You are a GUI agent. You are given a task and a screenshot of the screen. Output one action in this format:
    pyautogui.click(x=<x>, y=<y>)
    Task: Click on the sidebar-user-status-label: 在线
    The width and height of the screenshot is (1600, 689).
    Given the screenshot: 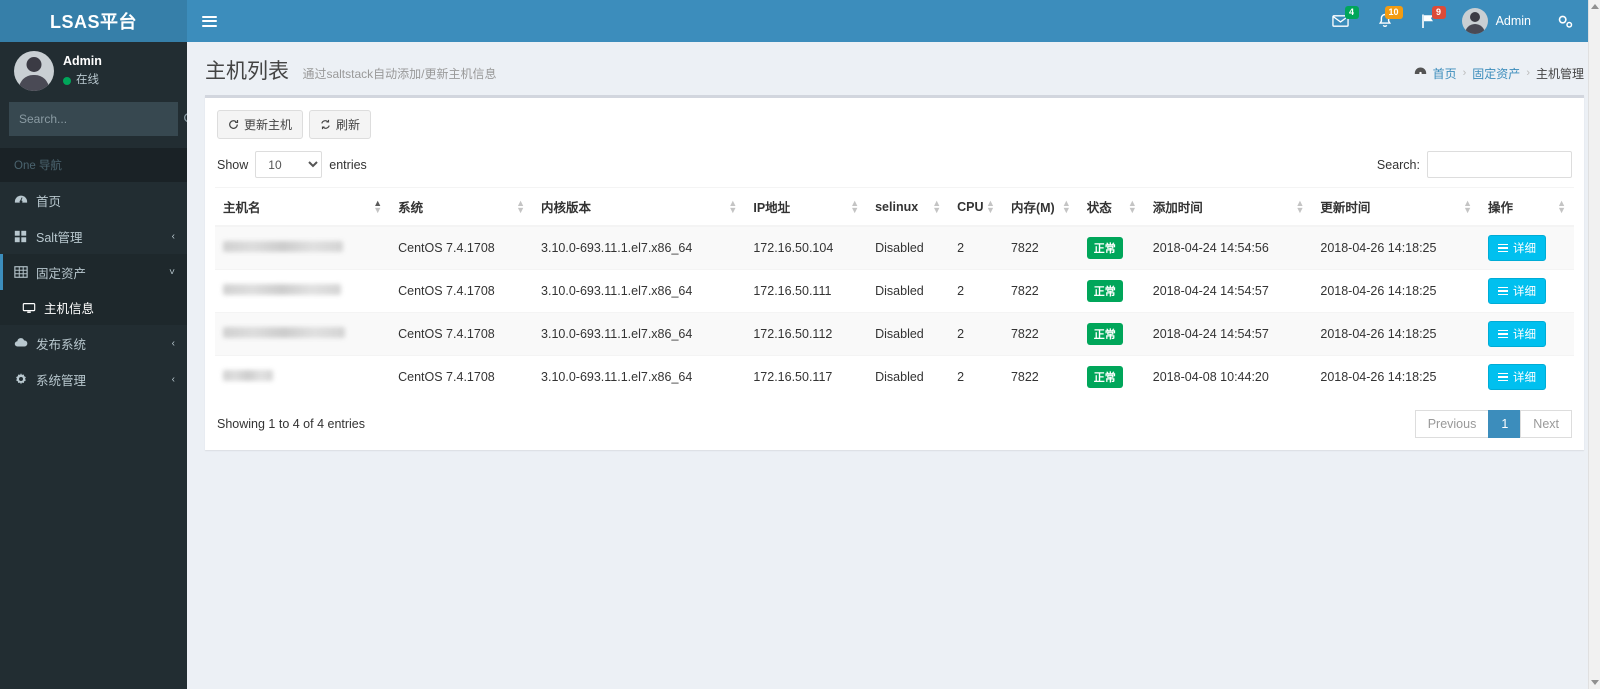 What is the action you would take?
    pyautogui.click(x=87, y=80)
    